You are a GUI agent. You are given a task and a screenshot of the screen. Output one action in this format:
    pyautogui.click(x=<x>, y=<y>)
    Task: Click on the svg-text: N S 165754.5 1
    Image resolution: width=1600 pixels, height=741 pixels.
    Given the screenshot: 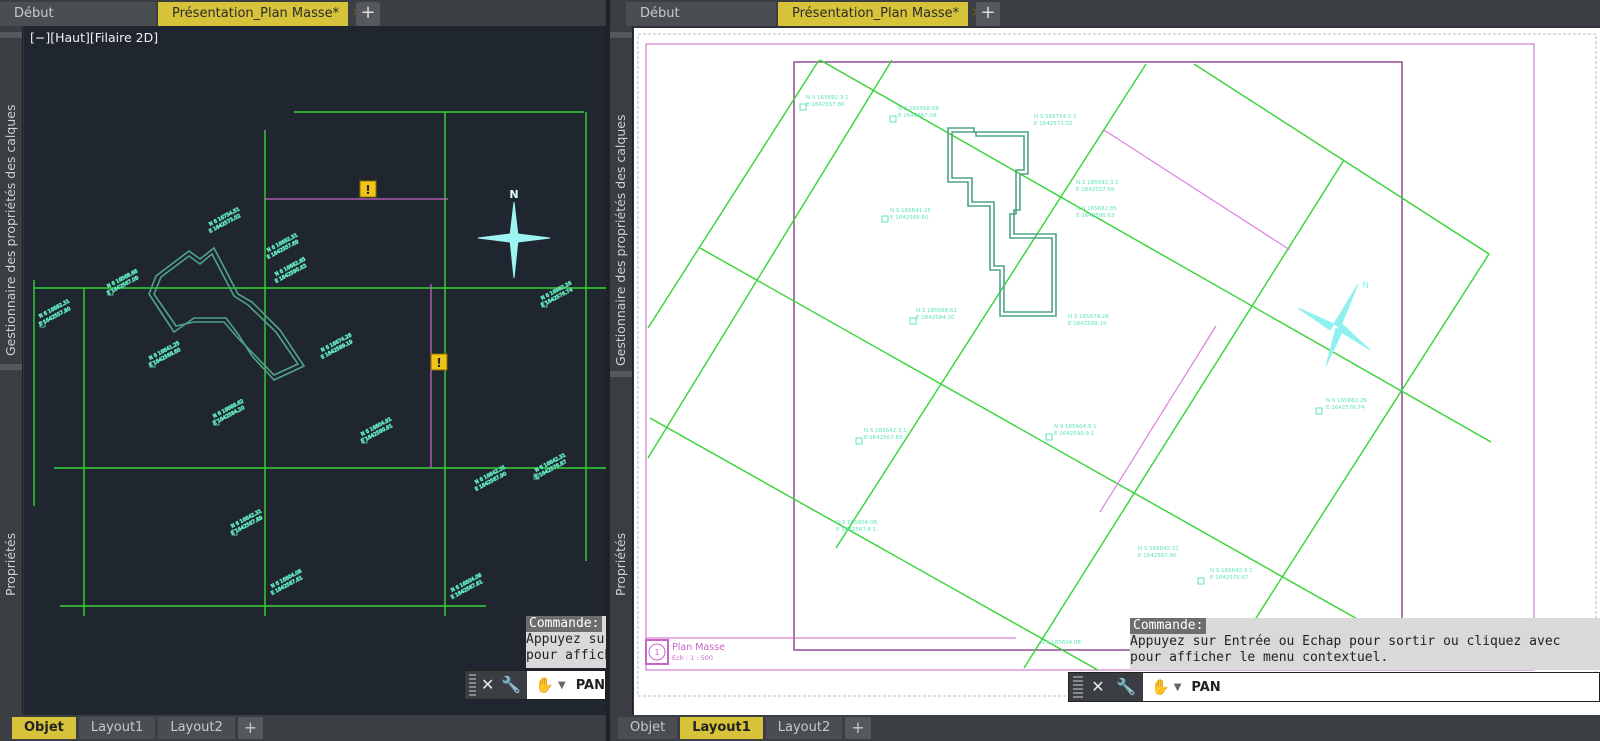 What is the action you would take?
    pyautogui.click(x=1055, y=117)
    